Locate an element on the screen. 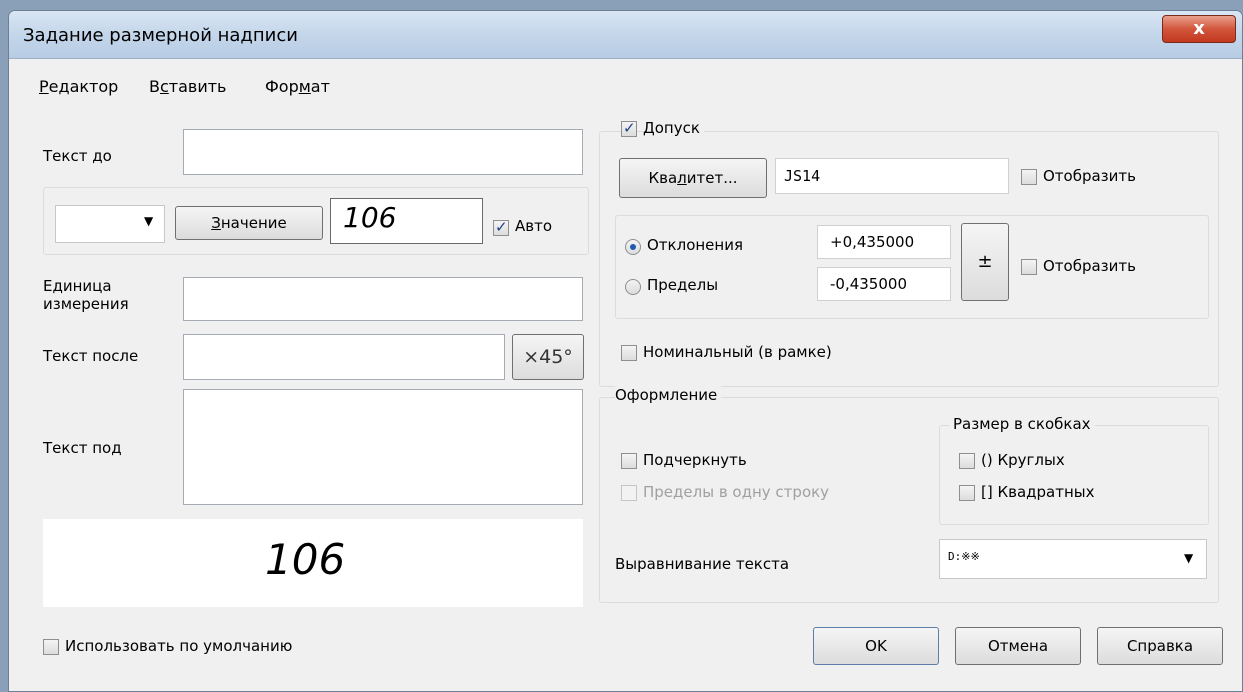 The width and height of the screenshot is (1243, 692). close-icon: x is located at coordinates (1199, 28).